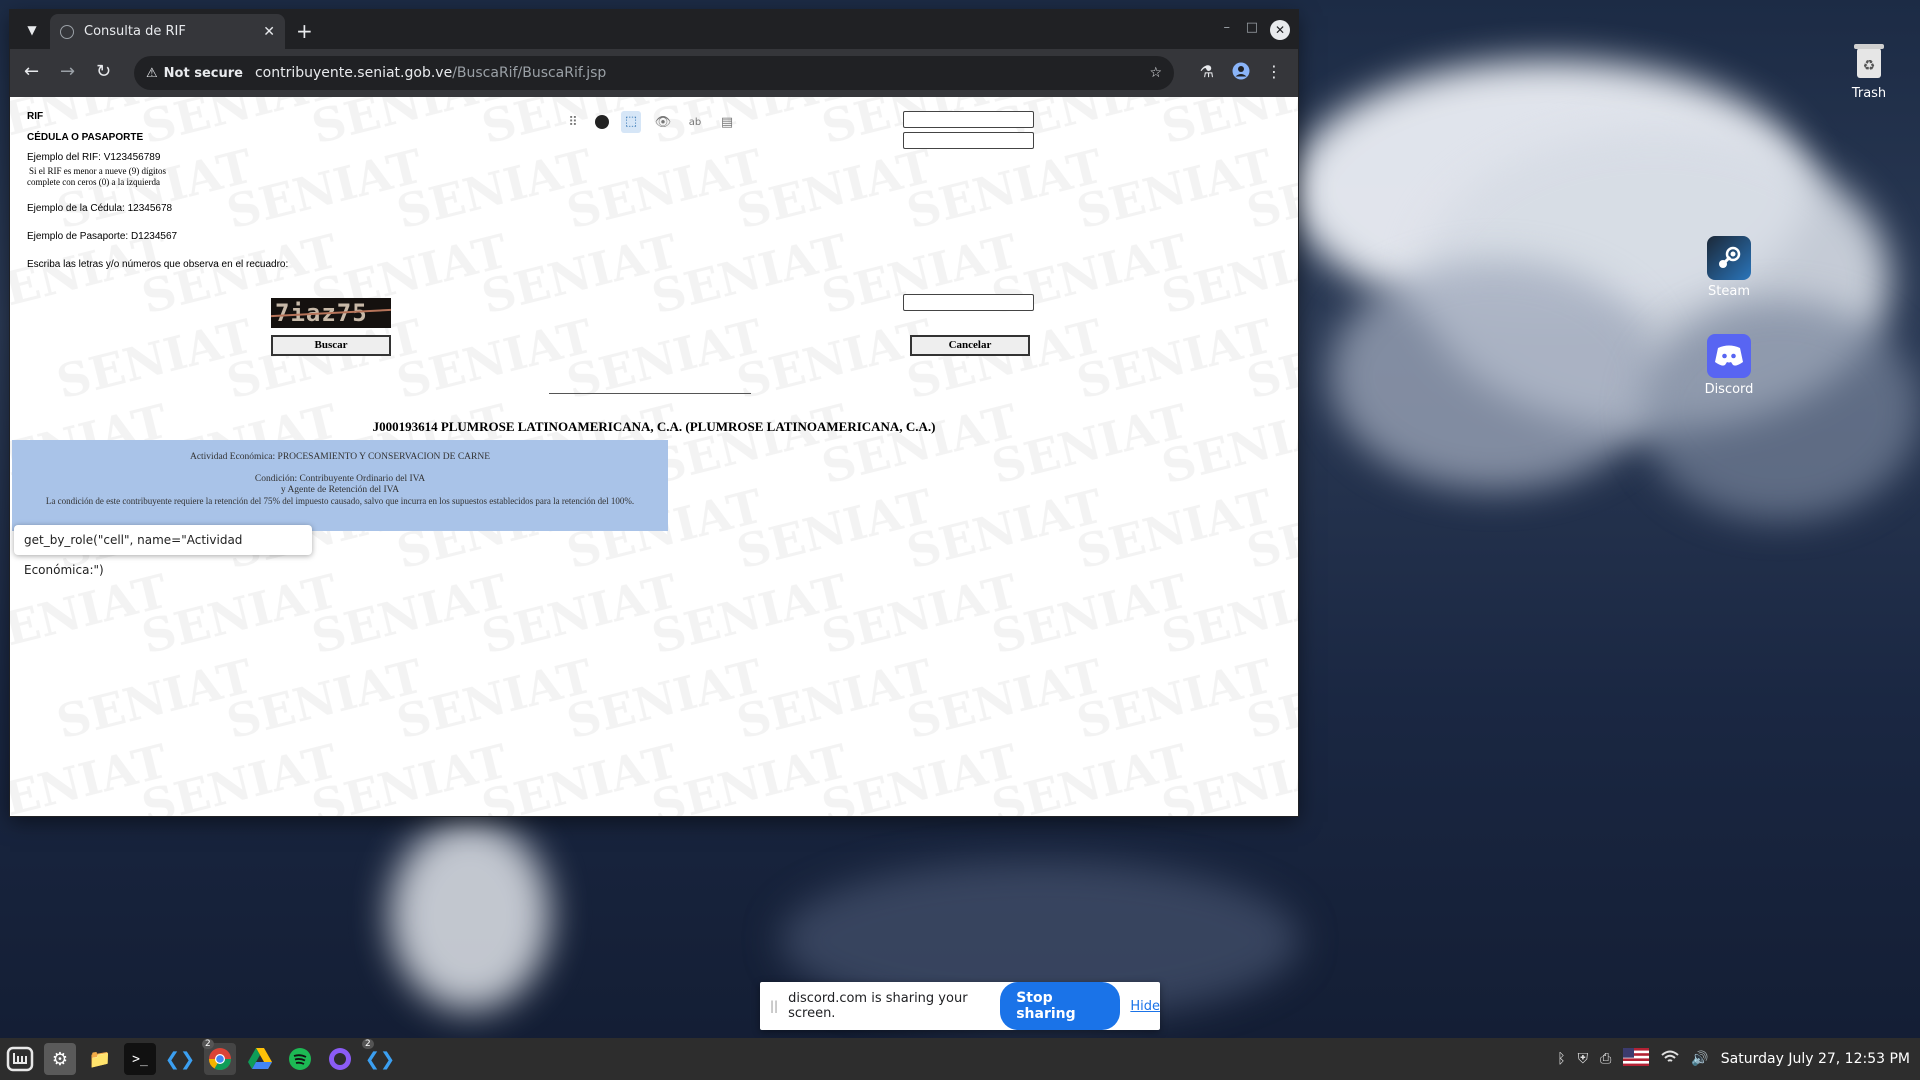 The image size is (1920, 1080). What do you see at coordinates (94, 157) in the screenshot?
I see `rif-example: Ejemplo del RIF: V123456789` at bounding box center [94, 157].